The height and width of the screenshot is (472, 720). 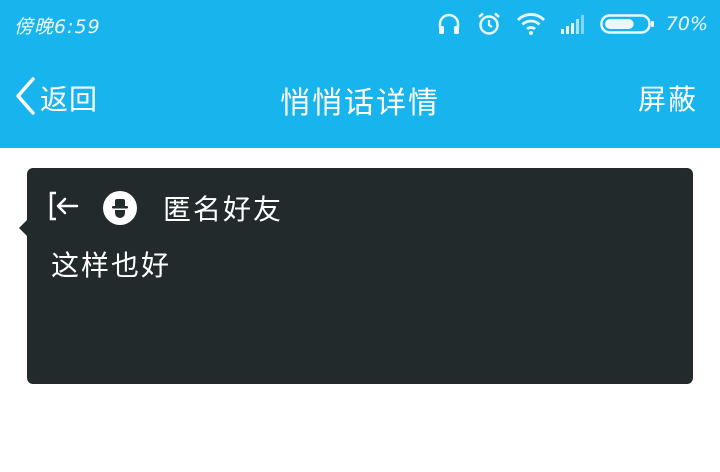 I want to click on battery-icon, so click(x=628, y=24).